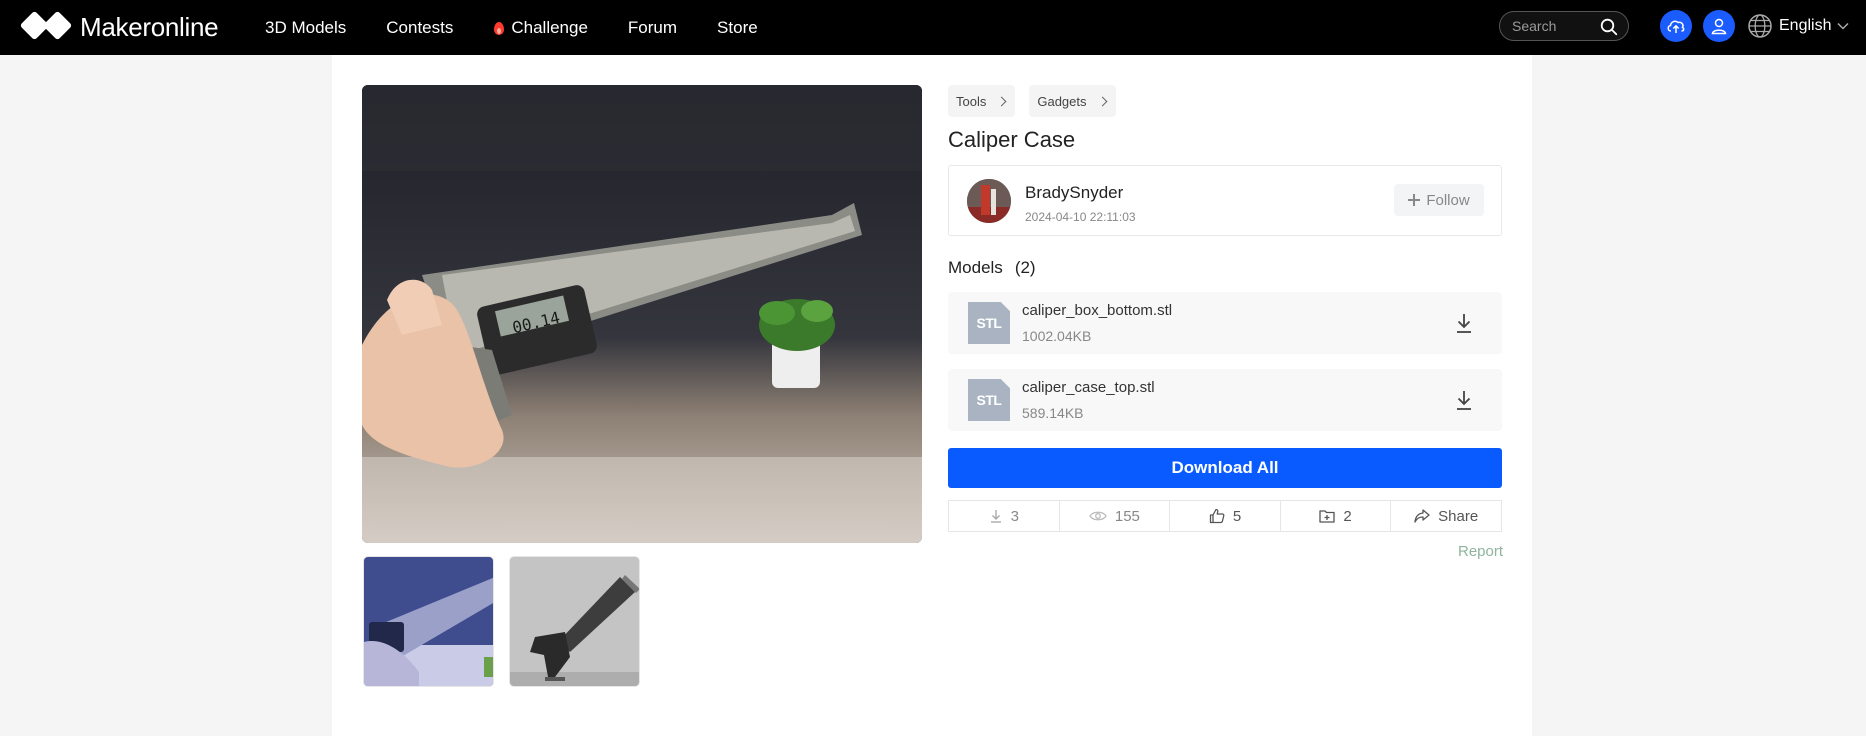 The image size is (1866, 736). I want to click on file-name: caliper_case_top.stl, so click(1088, 387).